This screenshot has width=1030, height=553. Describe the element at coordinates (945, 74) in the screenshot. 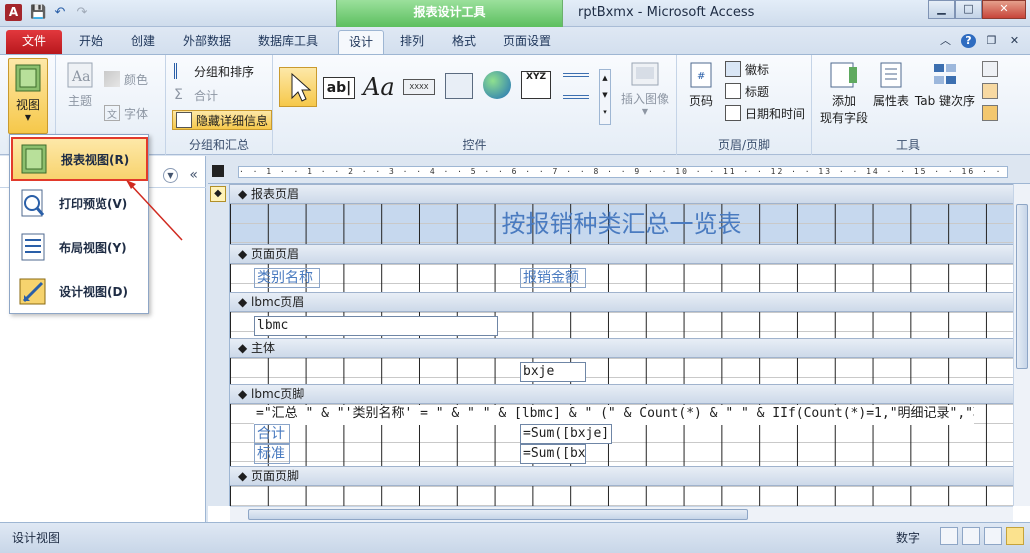

I see `tab-order-icon` at that location.